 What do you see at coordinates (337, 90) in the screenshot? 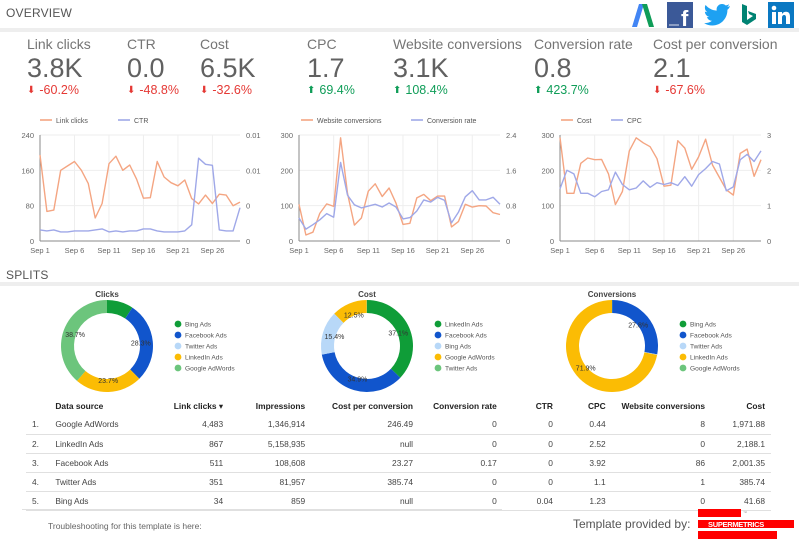
I see `kpi-delta-value: 69.4%` at bounding box center [337, 90].